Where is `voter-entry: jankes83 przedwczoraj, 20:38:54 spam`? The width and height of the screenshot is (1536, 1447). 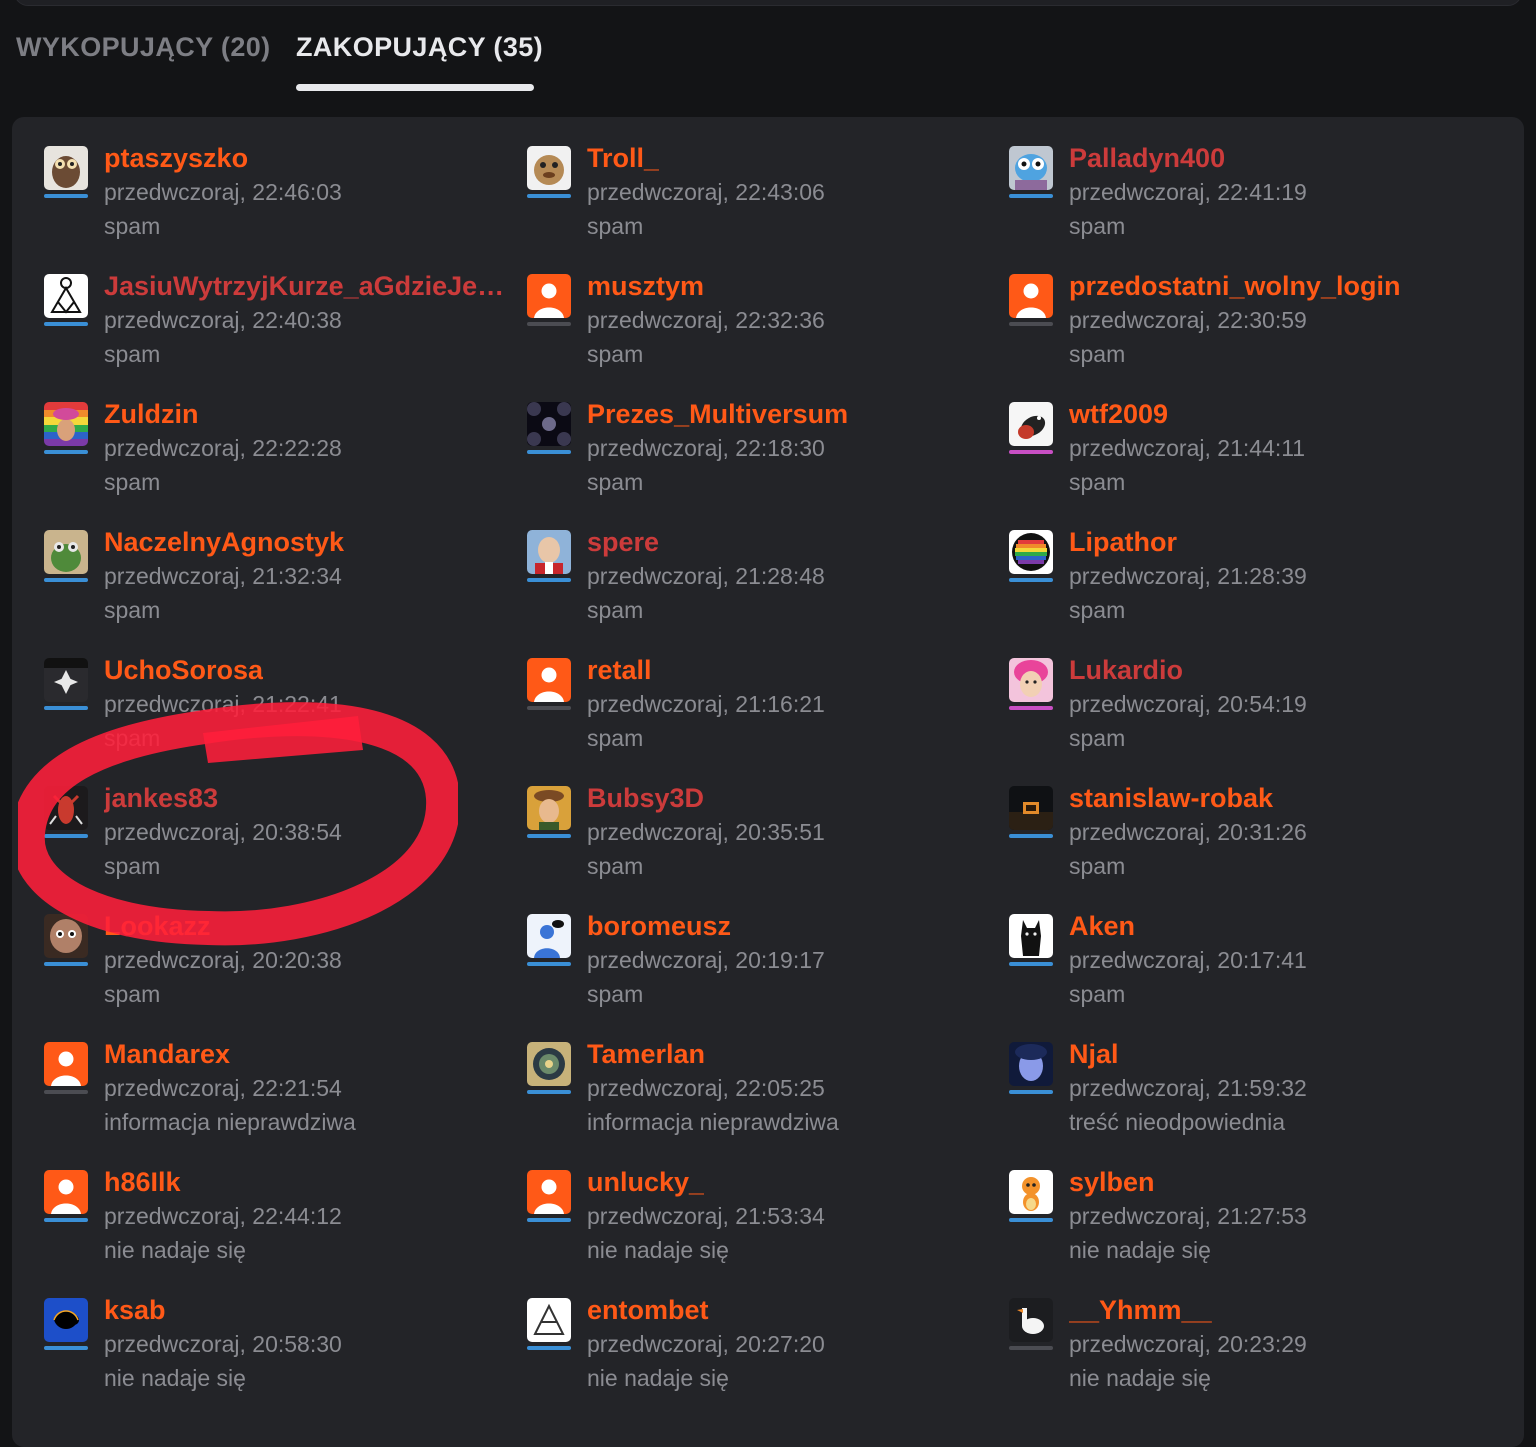 voter-entry: jankes83 przedwczoraj, 20:38:54 spam is located at coordinates (279, 844).